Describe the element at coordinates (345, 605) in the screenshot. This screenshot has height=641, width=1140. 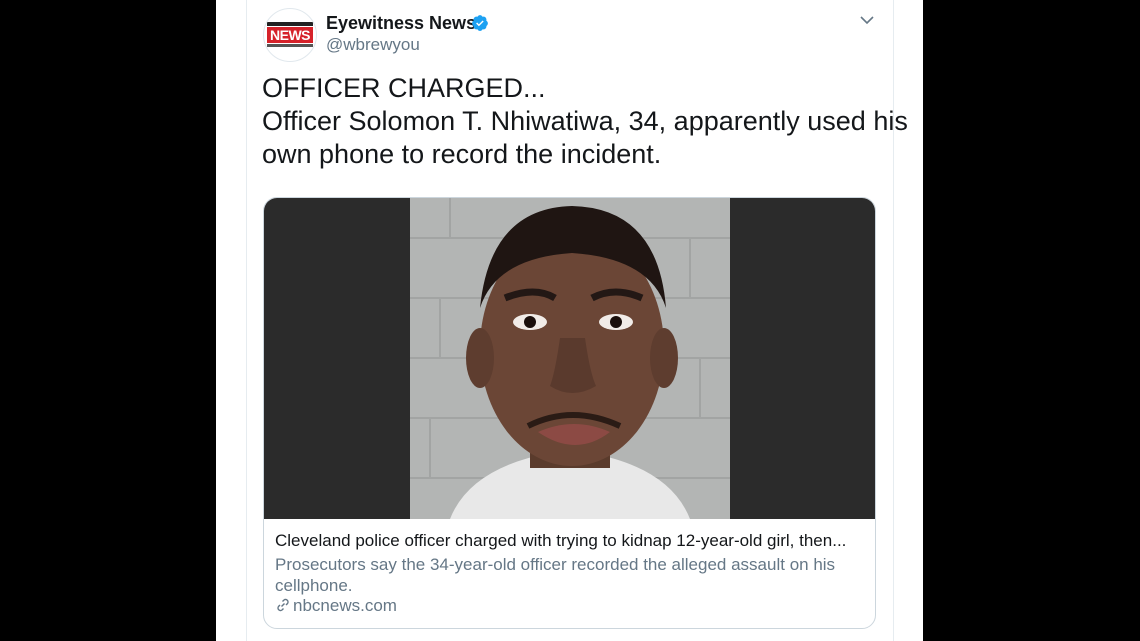
I see `card-domain-text: nbcnews.com` at that location.